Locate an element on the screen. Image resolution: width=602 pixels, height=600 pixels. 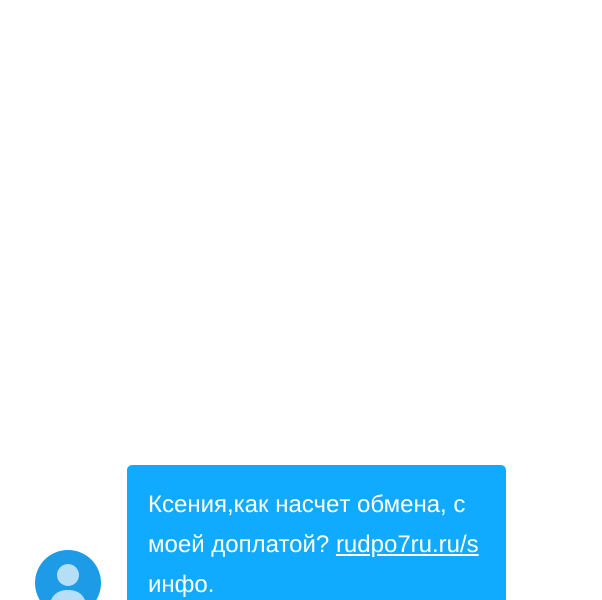
avatar-icon is located at coordinates (67, 575).